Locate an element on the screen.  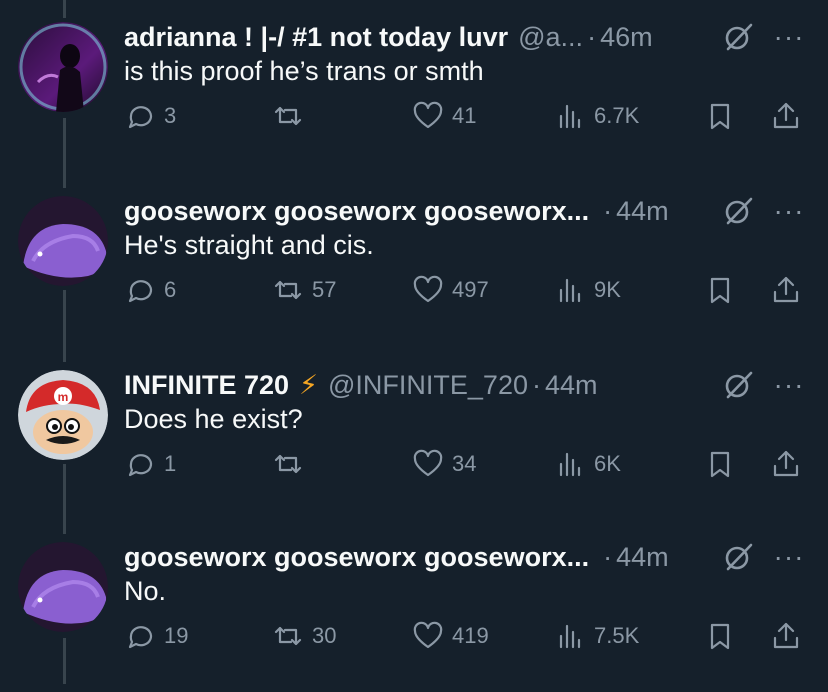
reply-button: 19 is located at coordinates (156, 636).